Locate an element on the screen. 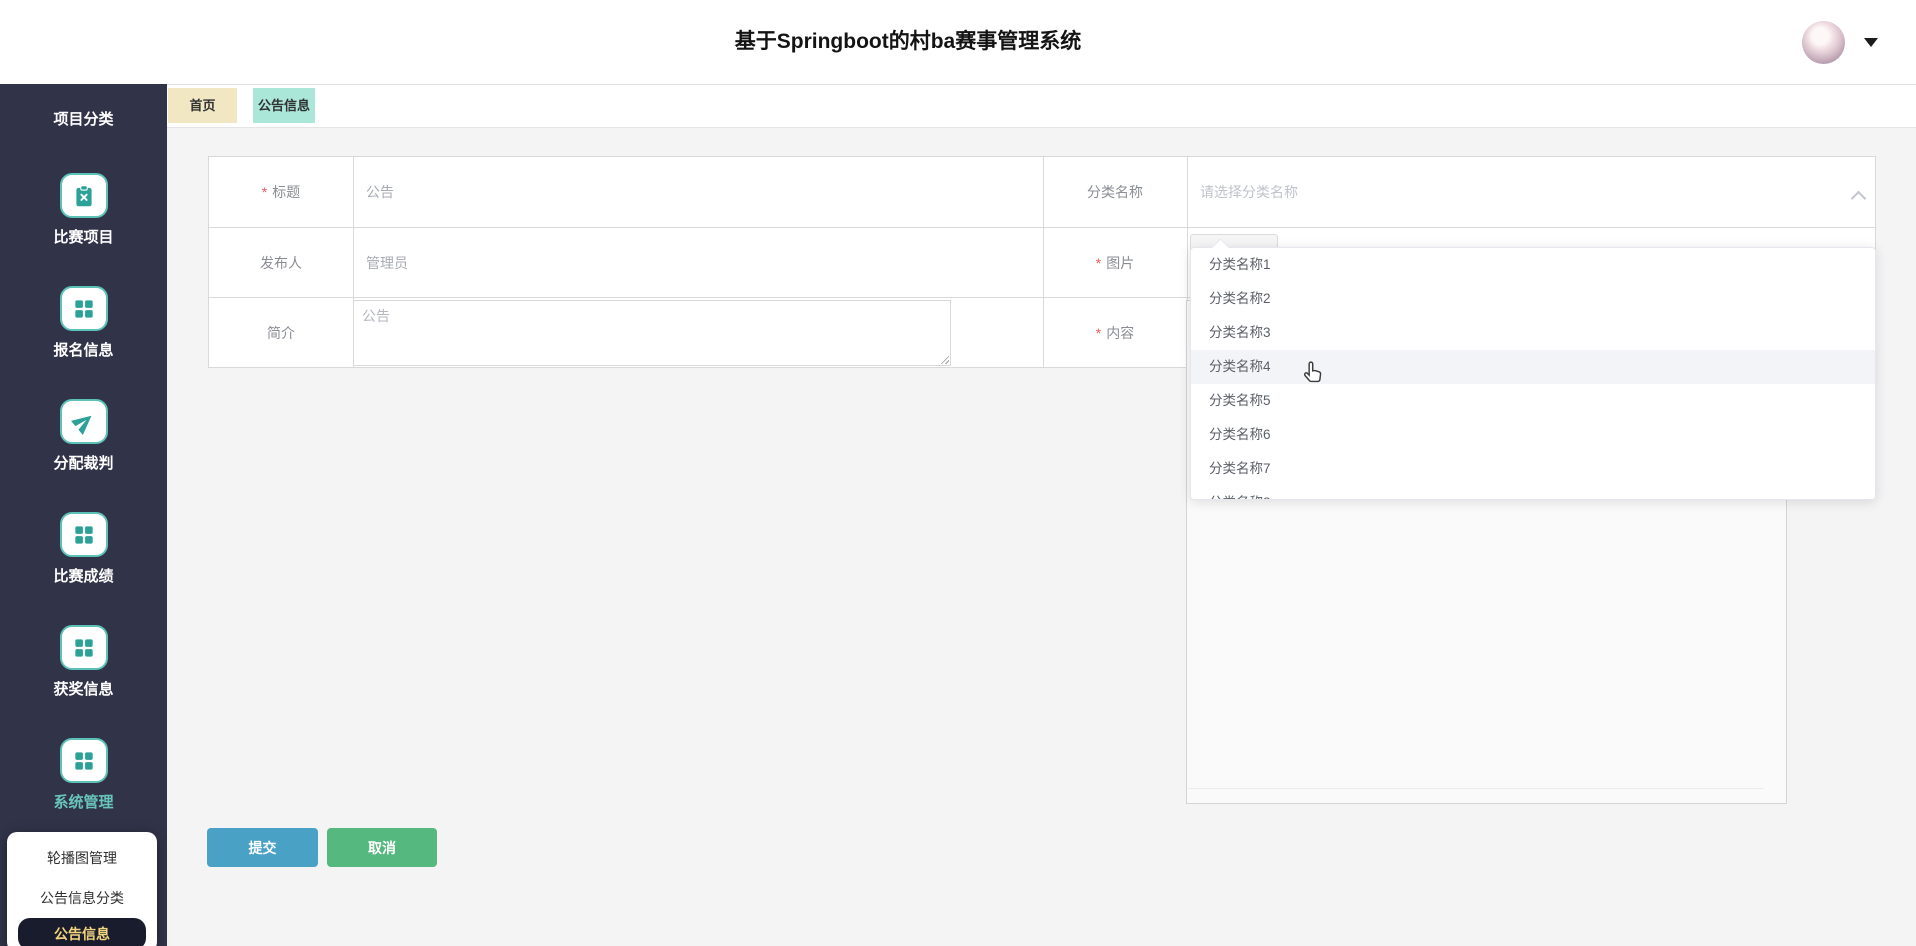 The image size is (1916, 946). system-management-submenu: 轮播图管理 公告信息分类 公告信息 is located at coordinates (82, 889).